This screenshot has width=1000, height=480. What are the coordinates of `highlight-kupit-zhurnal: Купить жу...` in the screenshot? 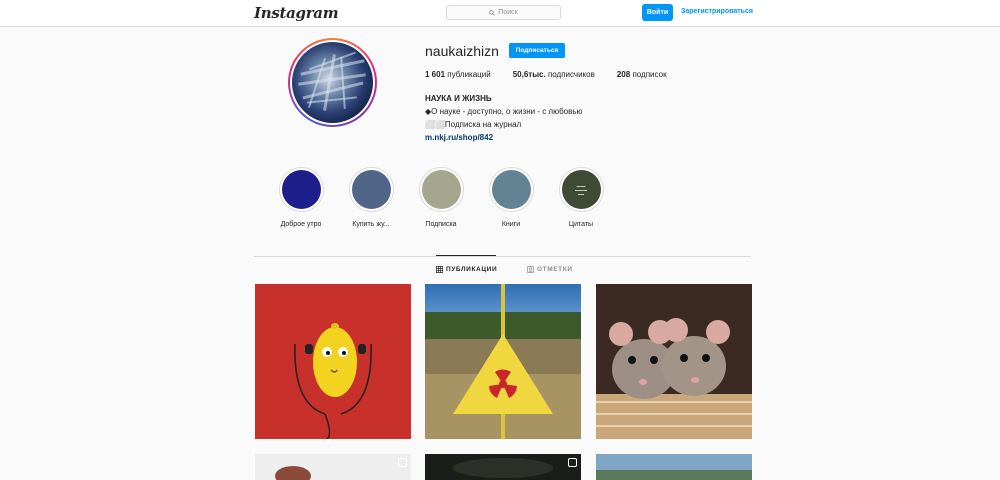 It's located at (371, 197).